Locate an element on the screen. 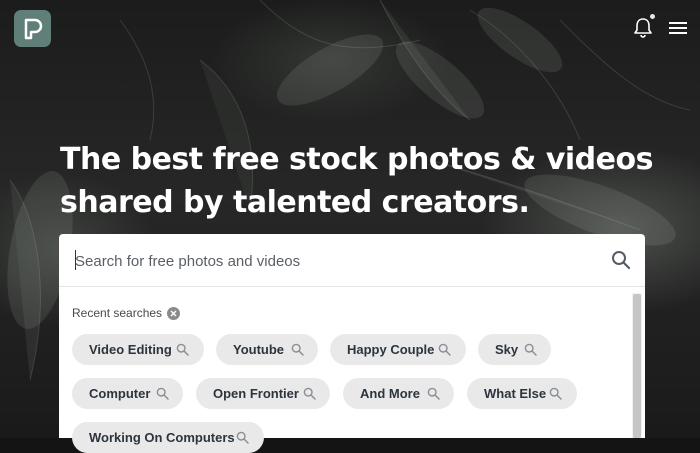  recent-search-chip: What Else is located at coordinates (522, 393).